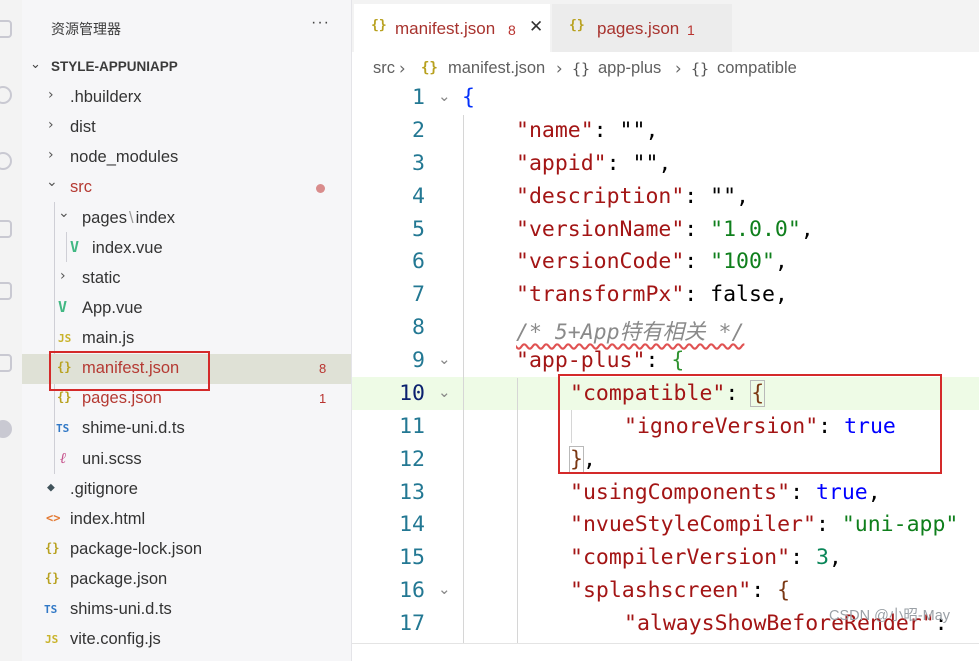 Image resolution: width=979 pixels, height=661 pixels. I want to click on tree-folder-hbuilderx: › .hbuilderx, so click(186, 98).